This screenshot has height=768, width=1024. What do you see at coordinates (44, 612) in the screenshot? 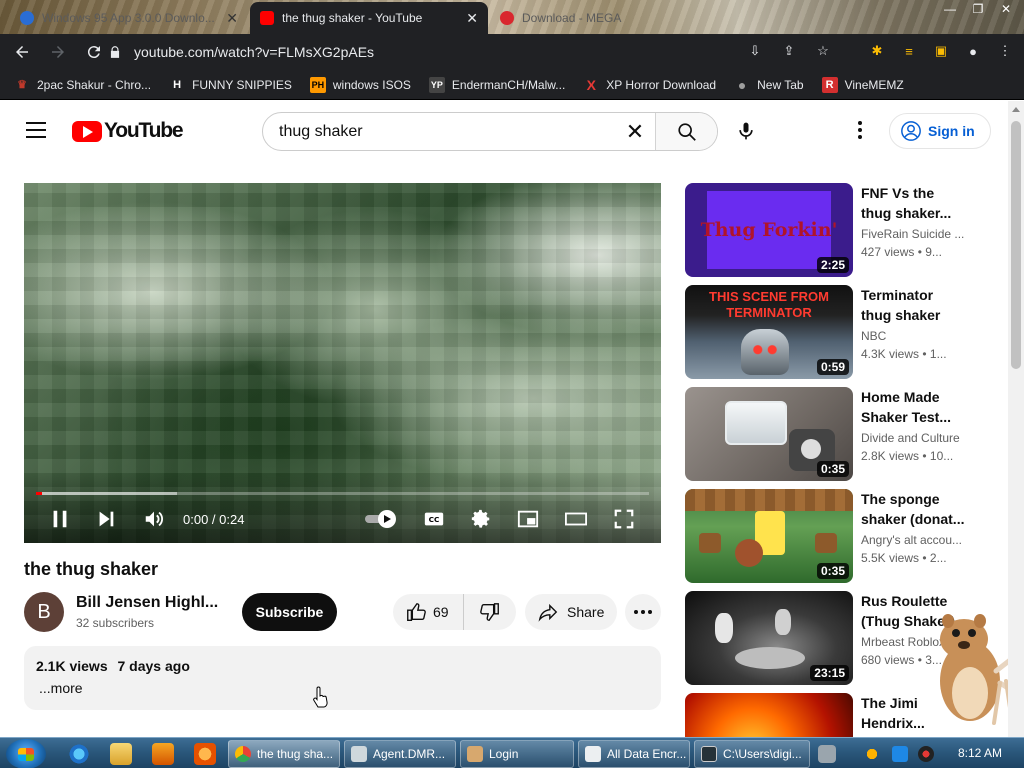
I see `channel-avatar: B` at bounding box center [44, 612].